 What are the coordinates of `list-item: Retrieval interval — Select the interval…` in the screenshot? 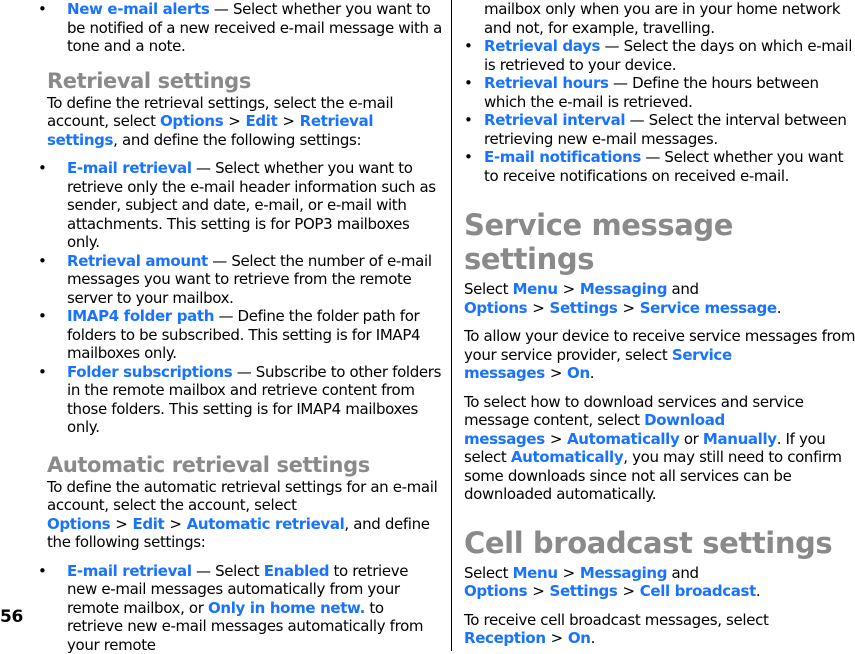 It's located at (659, 129).